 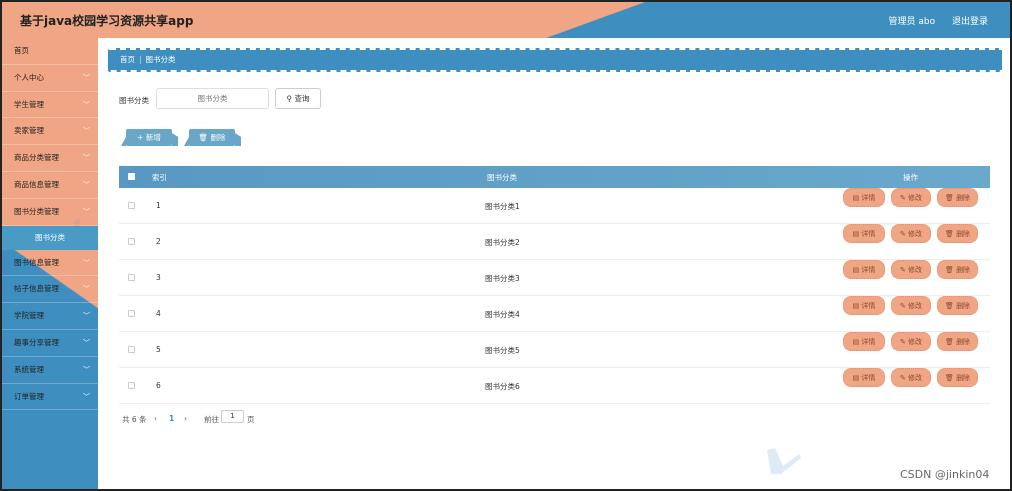 I want to click on sidebar-item-system: 系统管理 ﹀, so click(x=50, y=370).